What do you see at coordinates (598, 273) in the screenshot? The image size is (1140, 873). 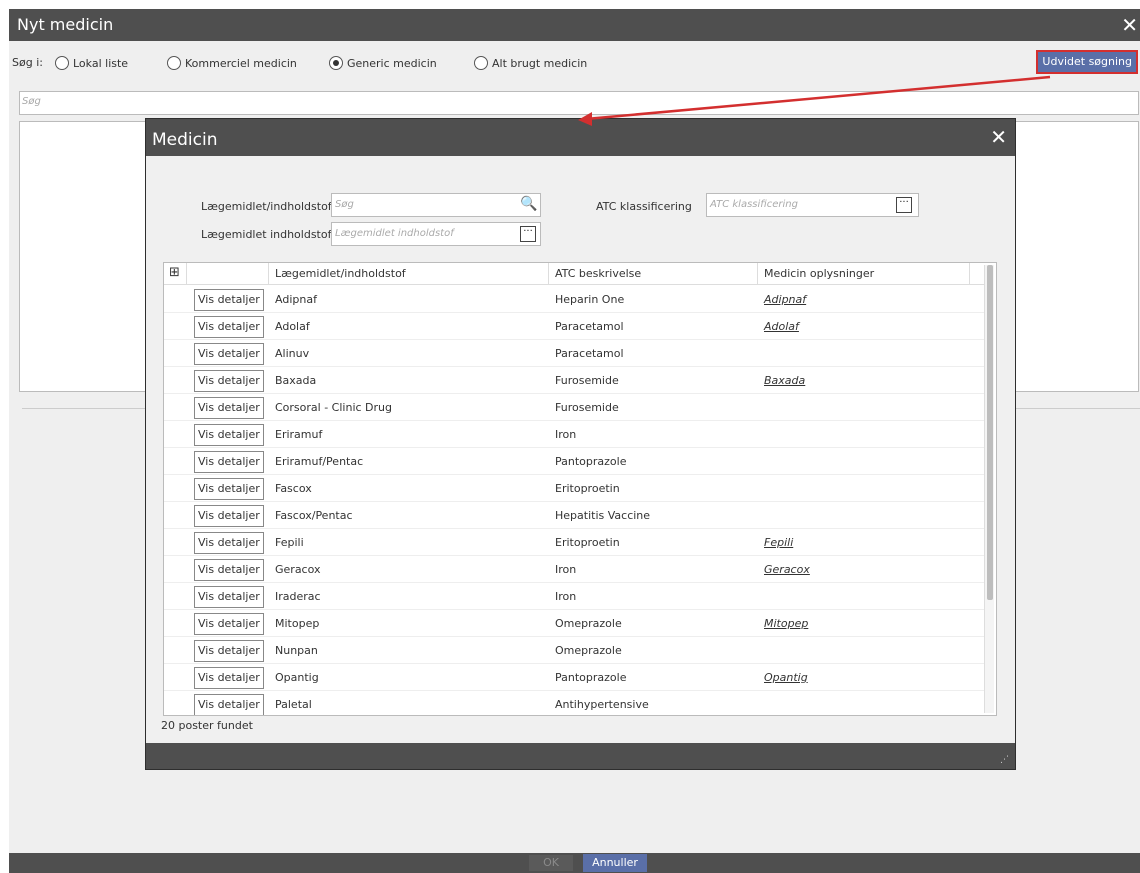 I see `column-header-atc: ATC beskrivelse` at bounding box center [598, 273].